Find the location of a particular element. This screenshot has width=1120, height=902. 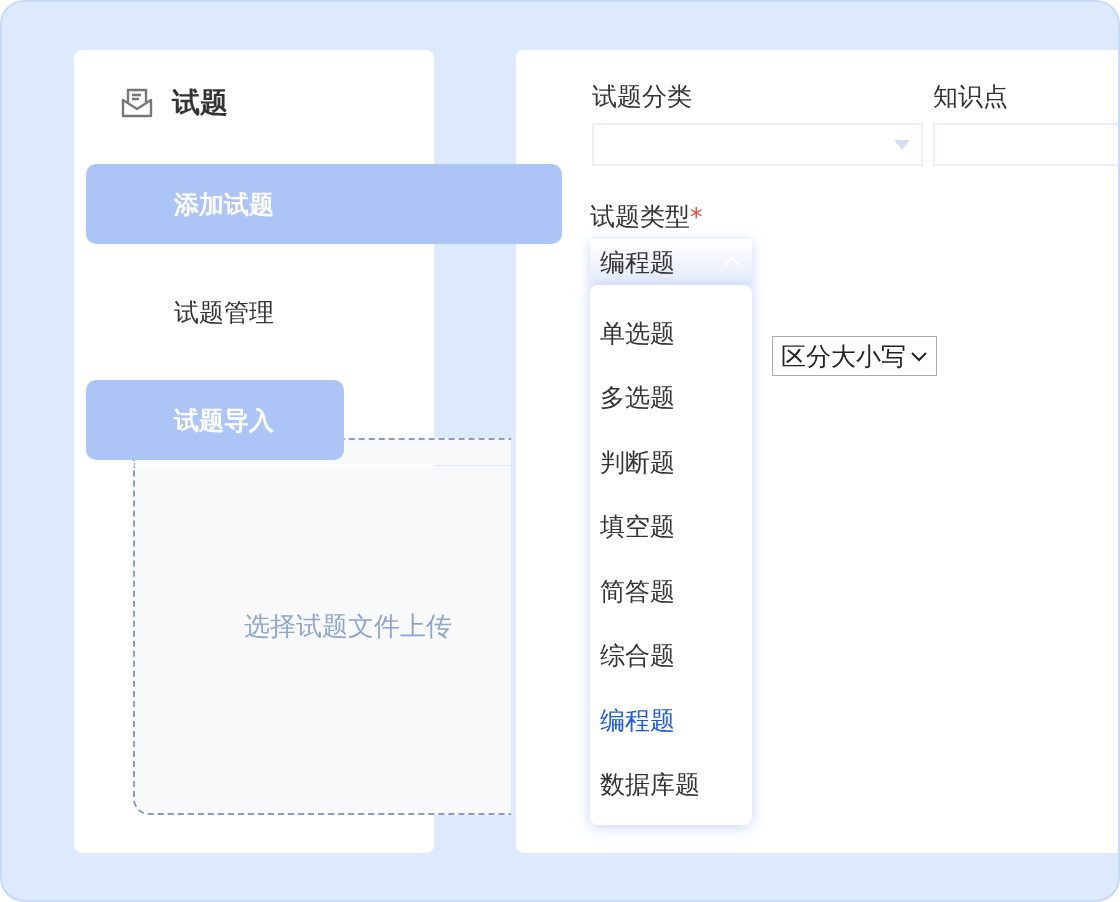

type-select: 编程题 is located at coordinates (671, 262).